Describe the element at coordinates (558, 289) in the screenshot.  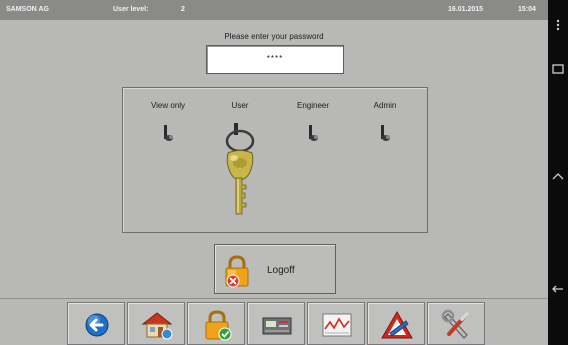
I see `back-nav-icon` at that location.